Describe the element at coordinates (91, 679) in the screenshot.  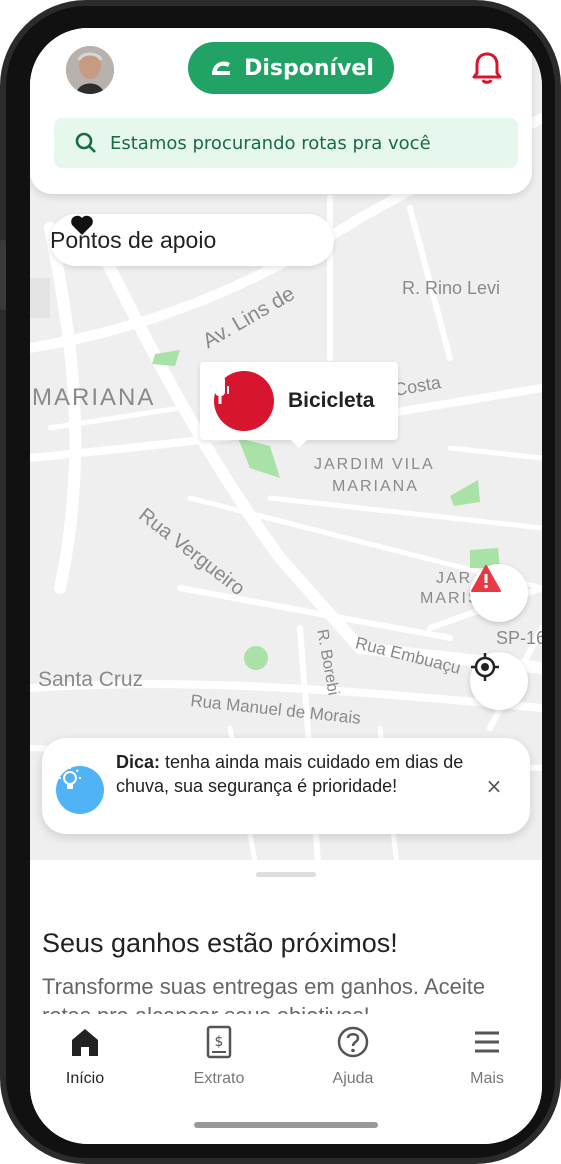
I see `map-label: Santa Cruz` at that location.